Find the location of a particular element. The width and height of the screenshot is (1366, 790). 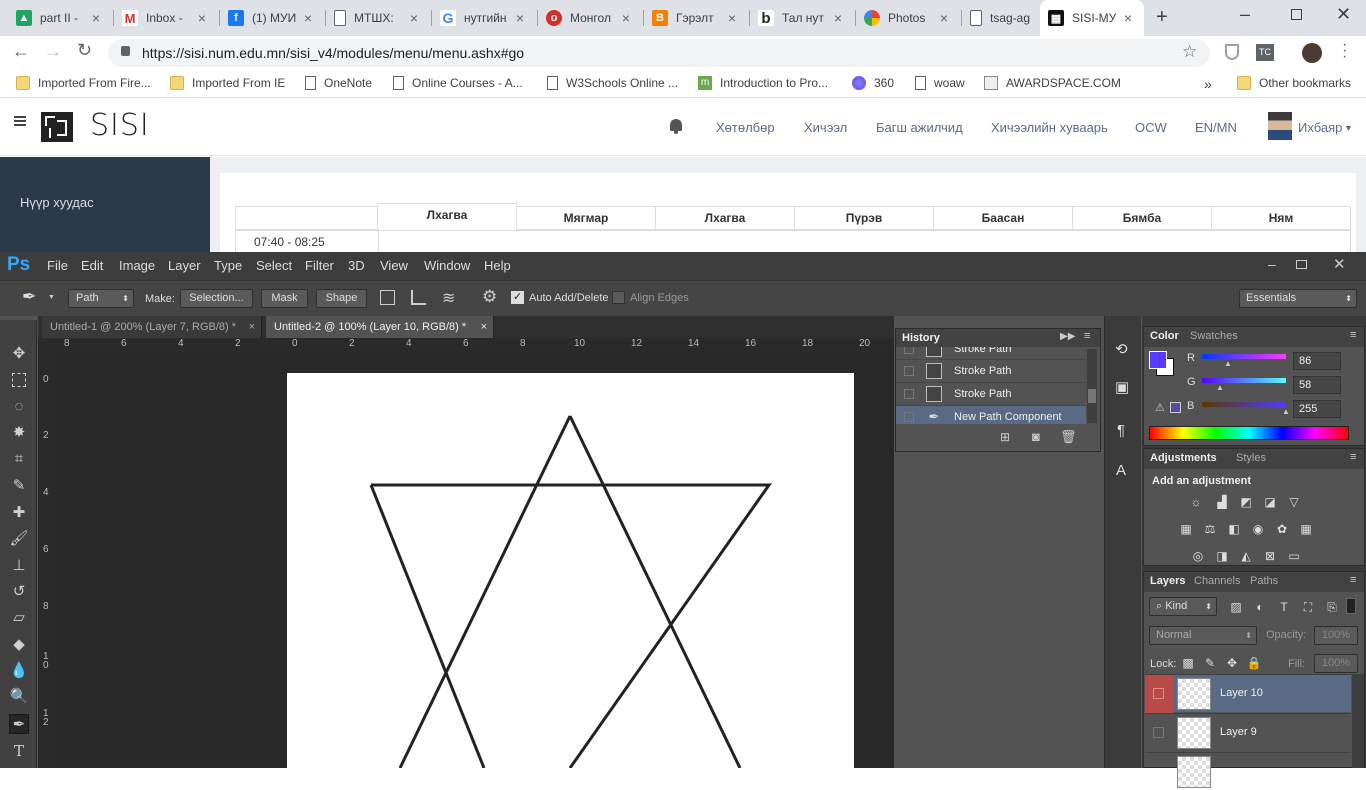

sidebar-item-home: Нүүр хуудас is located at coordinates (57, 202).